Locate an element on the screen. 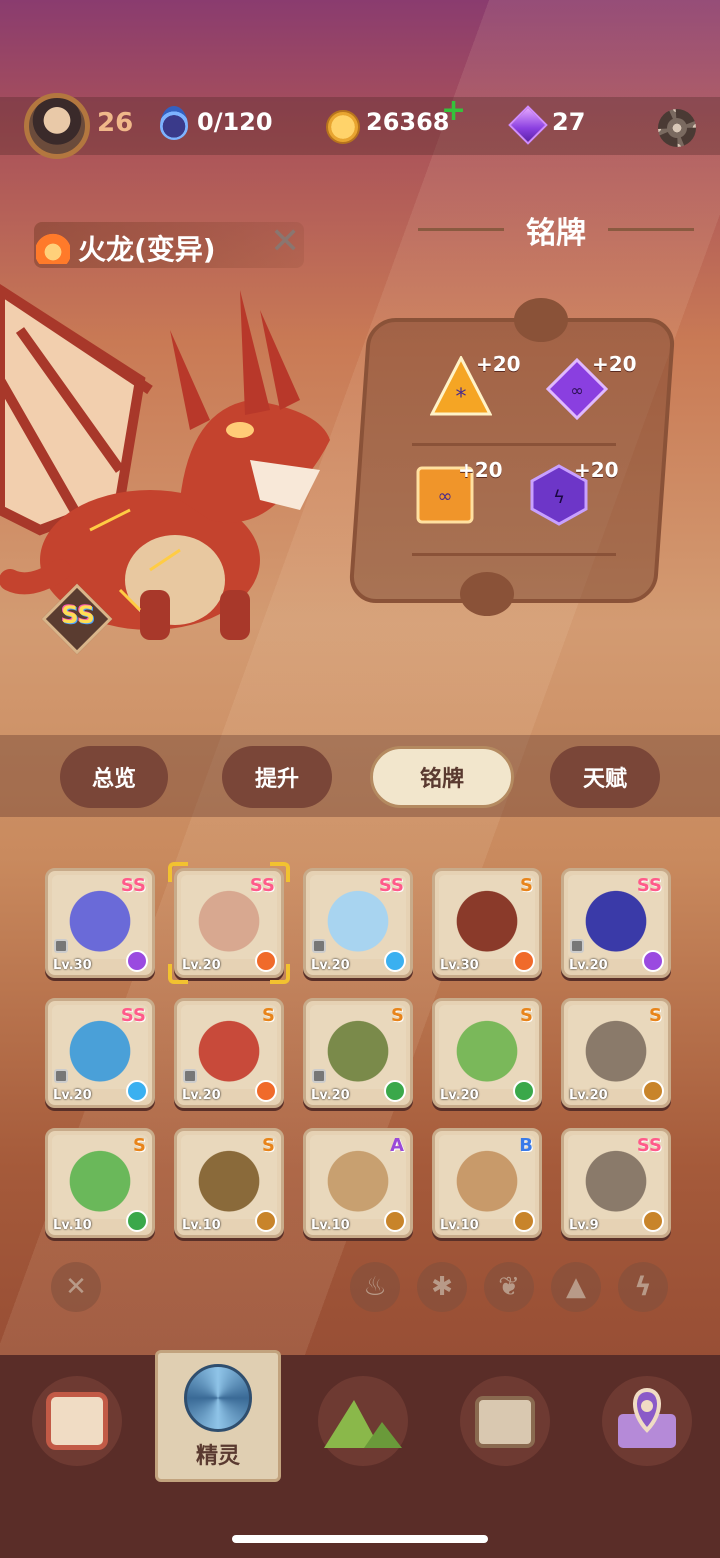  grade-badge-label: SS is located at coordinates (78, 615).